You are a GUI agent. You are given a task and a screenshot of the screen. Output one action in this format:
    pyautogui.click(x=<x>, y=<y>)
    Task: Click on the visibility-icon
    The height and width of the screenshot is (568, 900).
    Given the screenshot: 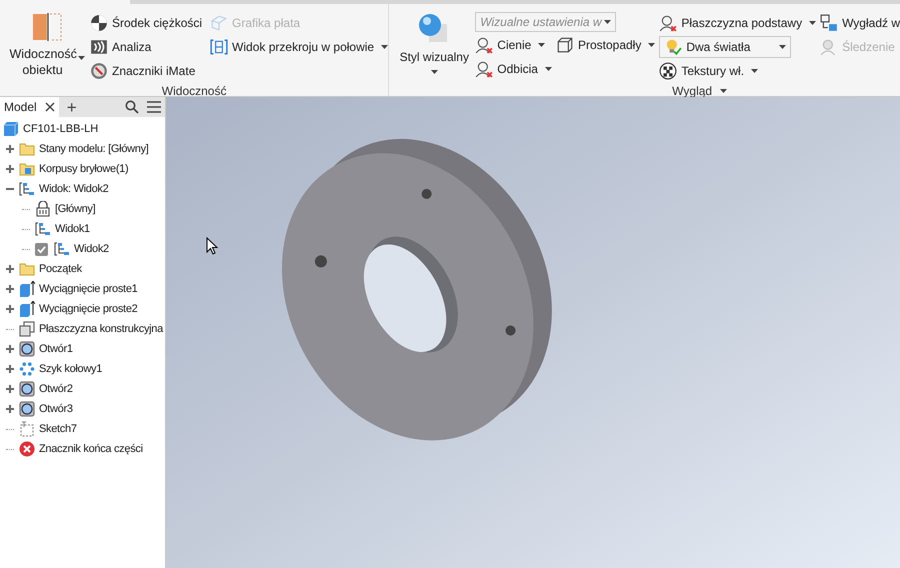 What is the action you would take?
    pyautogui.click(x=47, y=27)
    